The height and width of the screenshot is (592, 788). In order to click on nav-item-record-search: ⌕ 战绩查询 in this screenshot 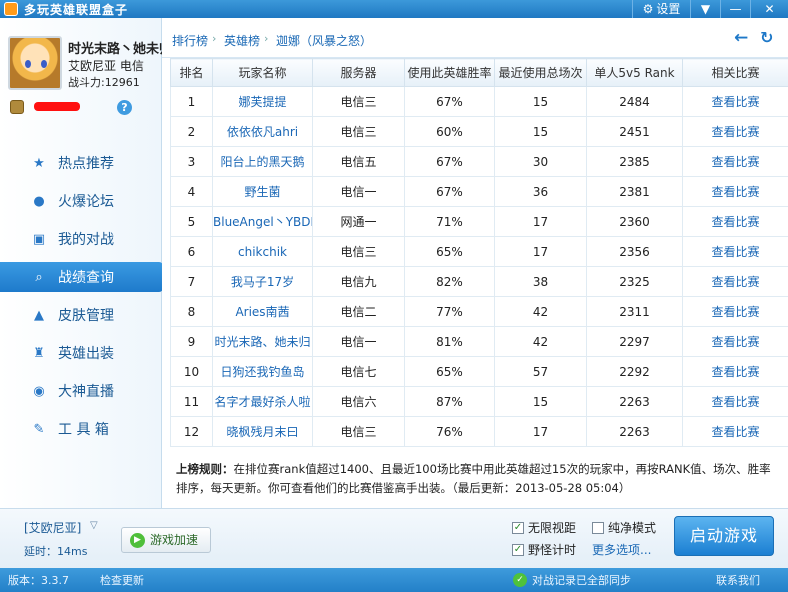, I will do `click(81, 277)`.